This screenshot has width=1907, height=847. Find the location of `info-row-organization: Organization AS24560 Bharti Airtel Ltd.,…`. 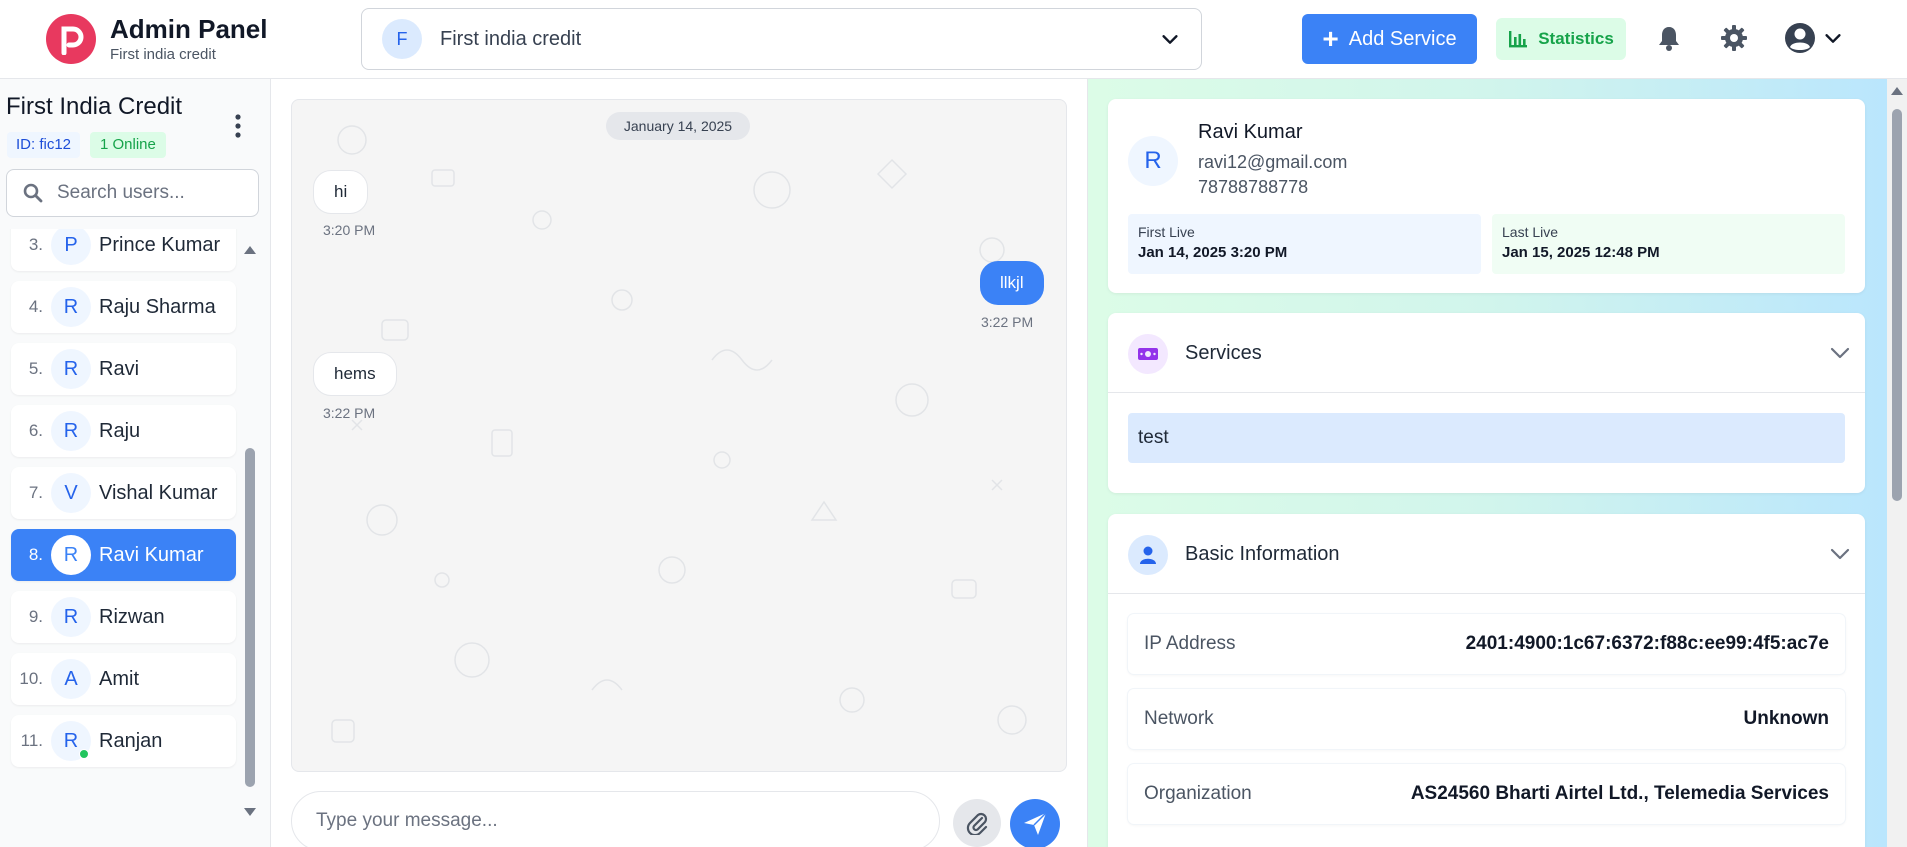

info-row-organization: Organization AS24560 Bharti Airtel Ltd.,… is located at coordinates (1486, 794).